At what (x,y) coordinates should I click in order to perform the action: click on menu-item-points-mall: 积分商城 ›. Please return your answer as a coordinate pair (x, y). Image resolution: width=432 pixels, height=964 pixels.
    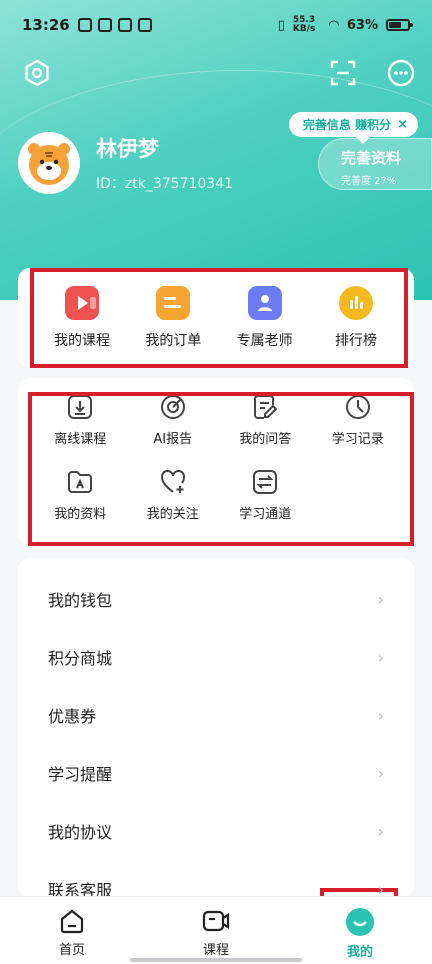
    Looking at the image, I should click on (216, 657).